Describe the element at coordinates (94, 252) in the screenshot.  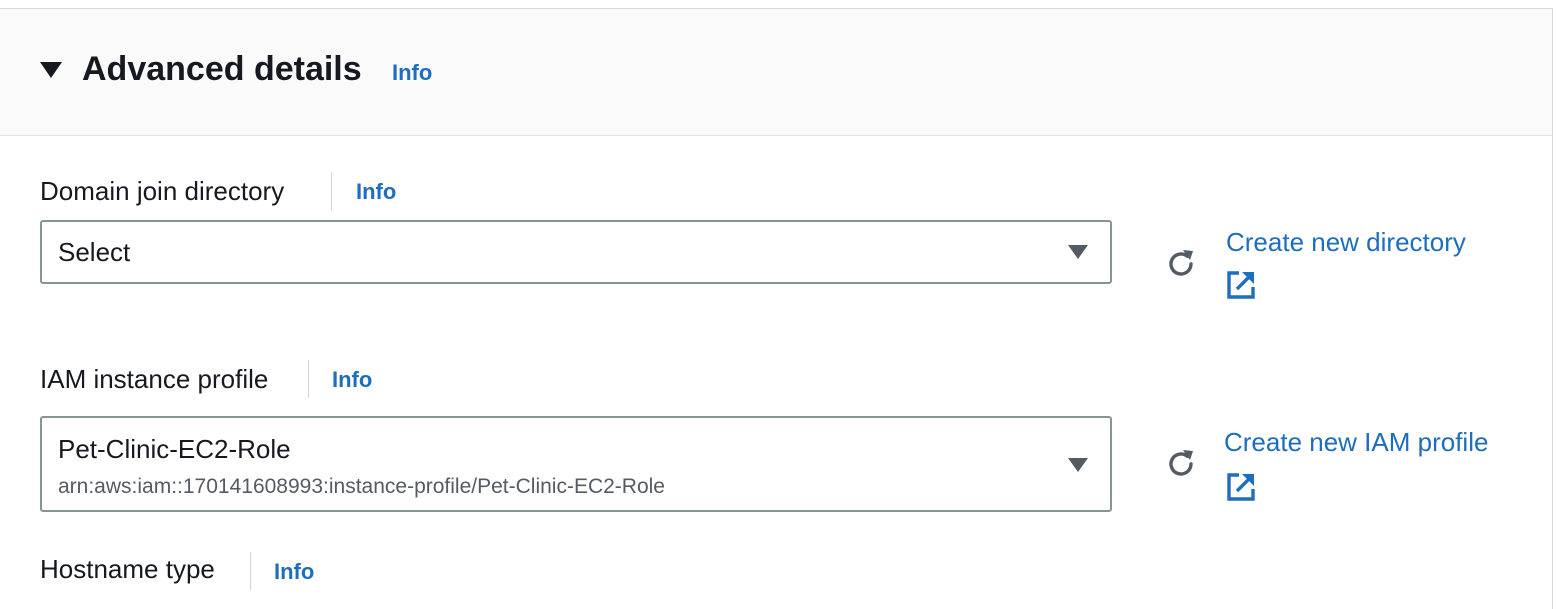
I see `select-value: Select` at that location.